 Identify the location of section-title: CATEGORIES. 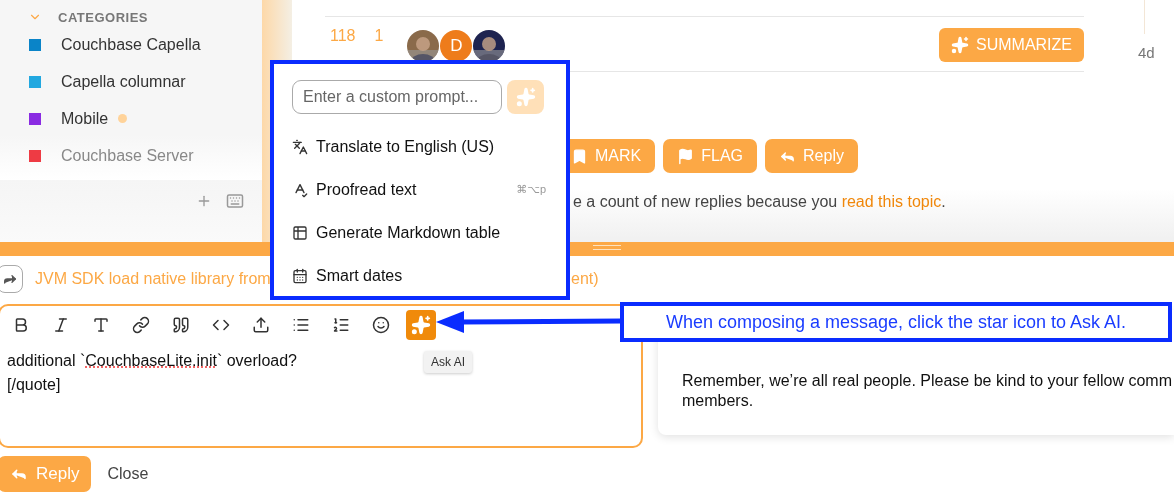
(103, 17).